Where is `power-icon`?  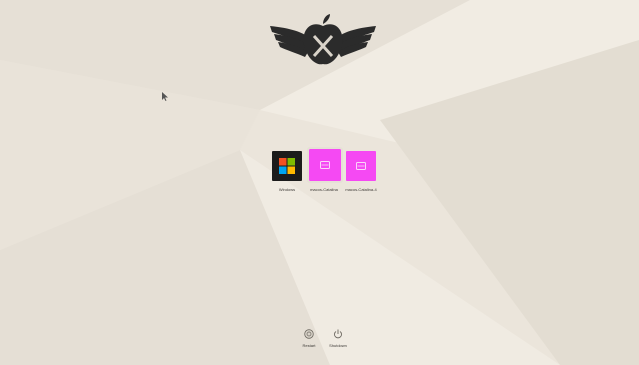
power-icon is located at coordinates (338, 334).